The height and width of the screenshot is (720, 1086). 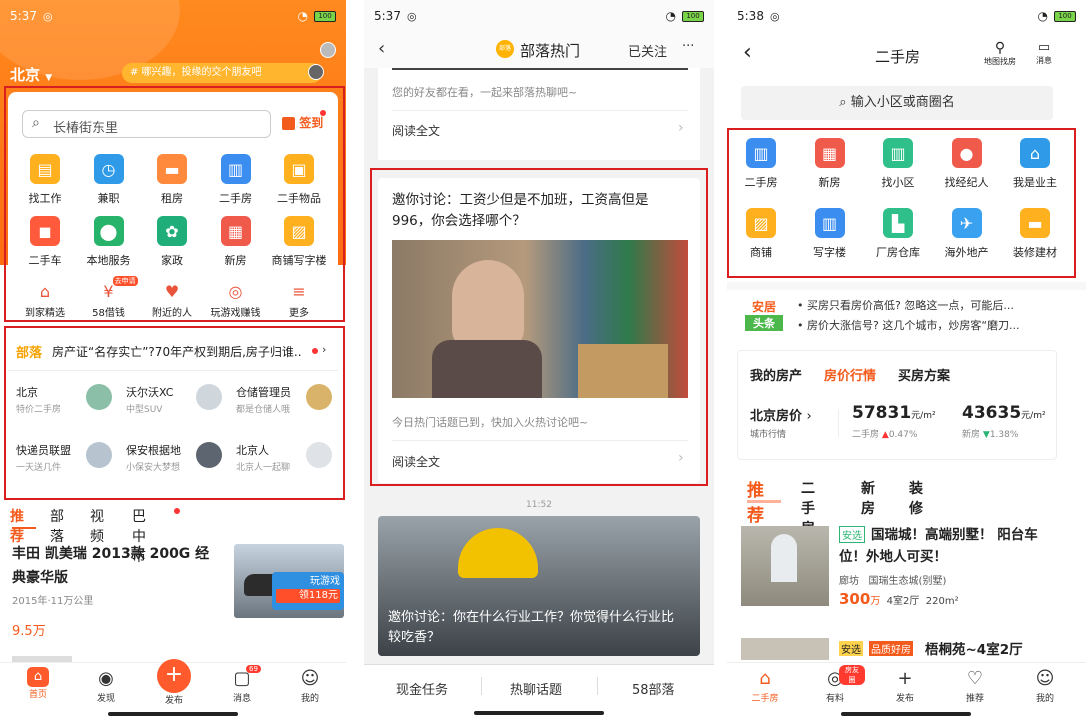 What do you see at coordinates (109, 242) in the screenshot?
I see `grid-item-本地服务: ⬤ 本地服务` at bounding box center [109, 242].